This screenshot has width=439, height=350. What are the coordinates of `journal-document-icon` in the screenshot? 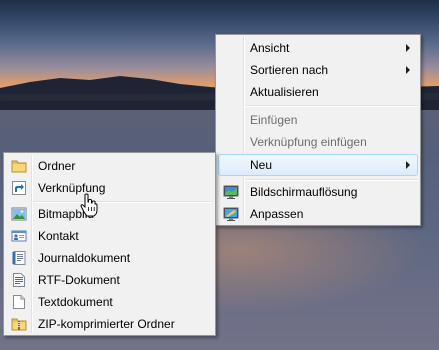 It's located at (19, 258).